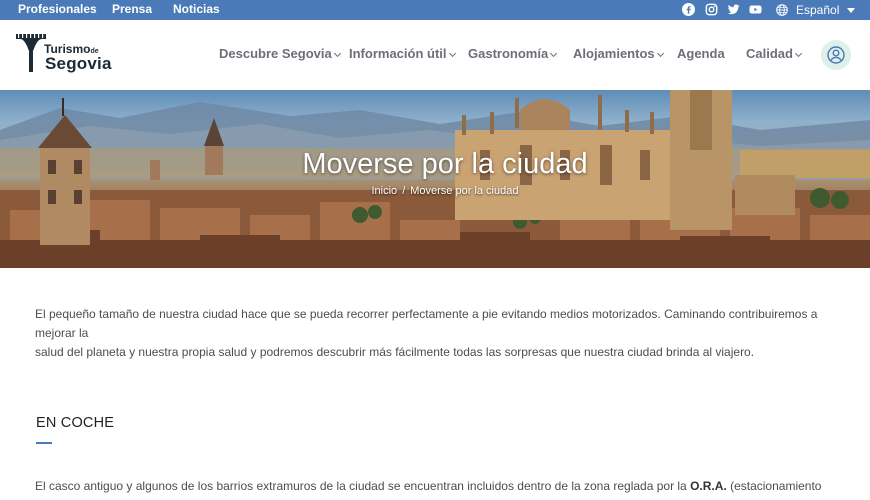 This screenshot has width=870, height=500. Describe the element at coordinates (31, 53) in the screenshot. I see `aqueduct-logo-icon` at that location.